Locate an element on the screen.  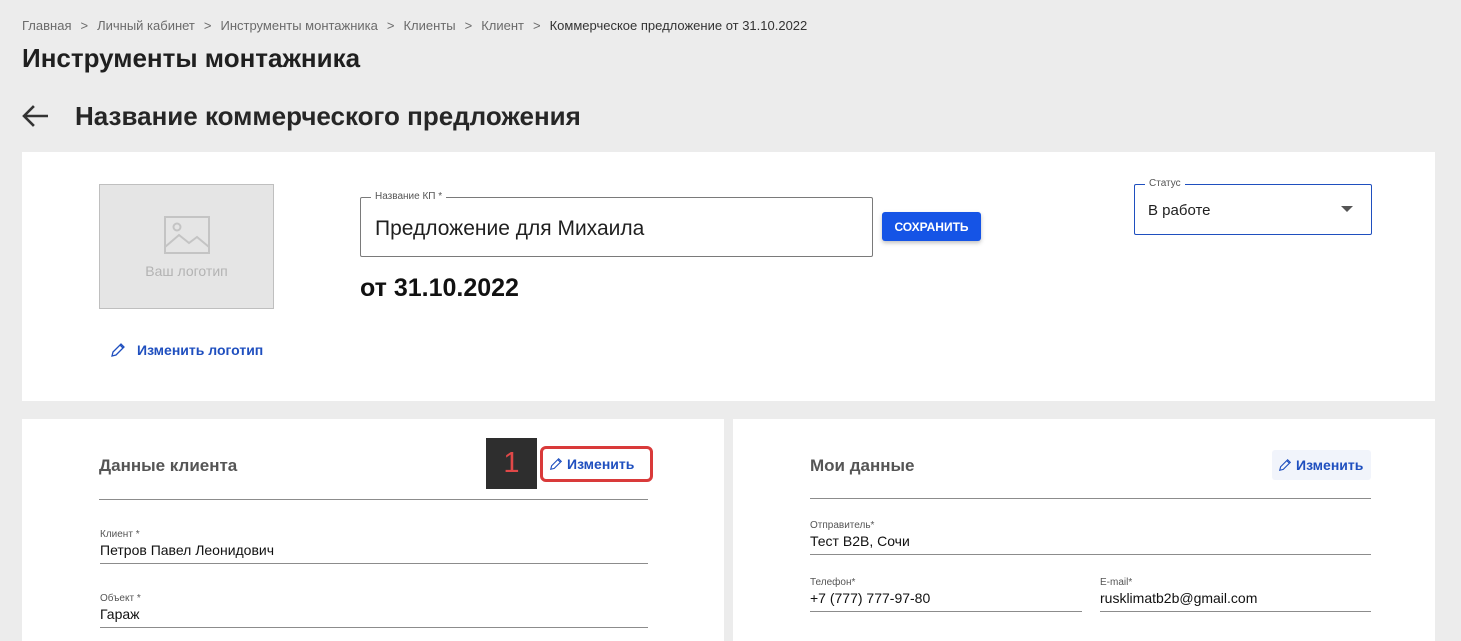
logo-placeholder: Ваш логотип is located at coordinates (186, 246).